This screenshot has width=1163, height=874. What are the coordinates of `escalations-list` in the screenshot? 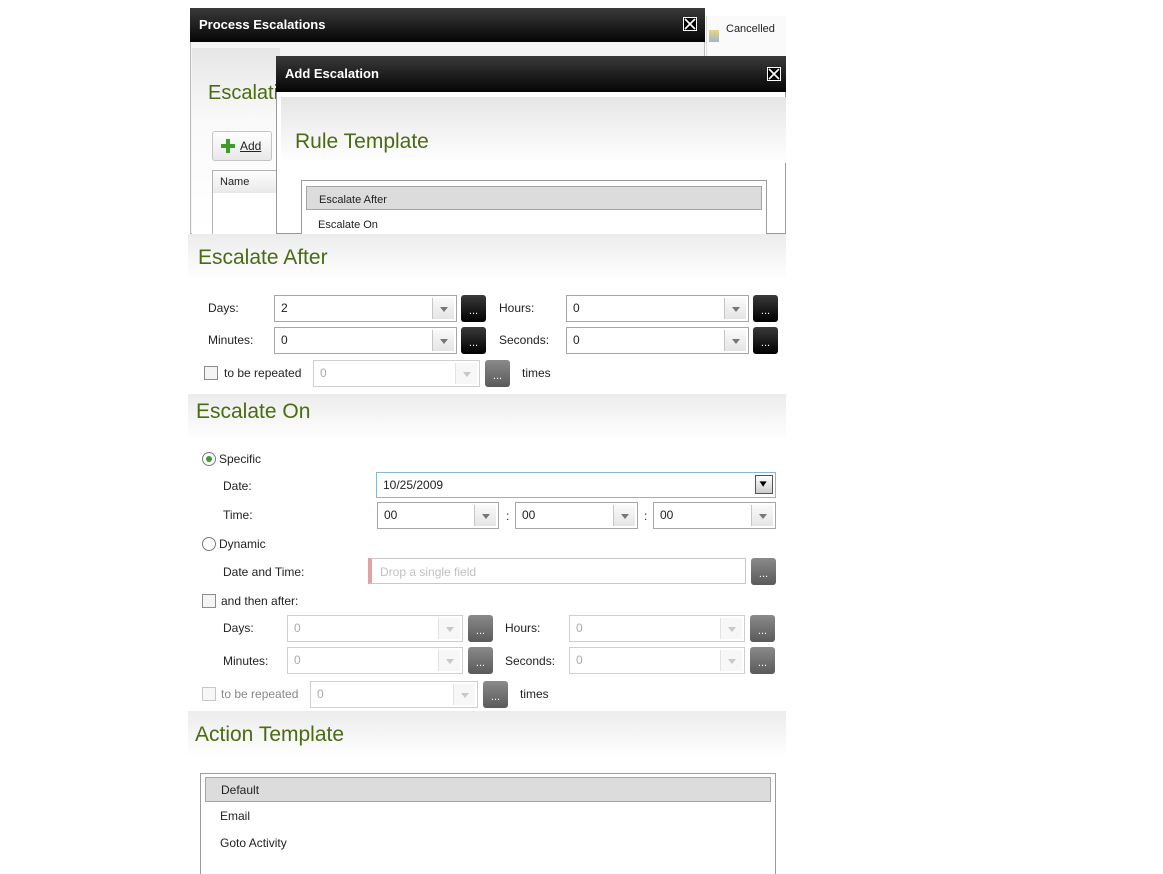 It's located at (245, 213).